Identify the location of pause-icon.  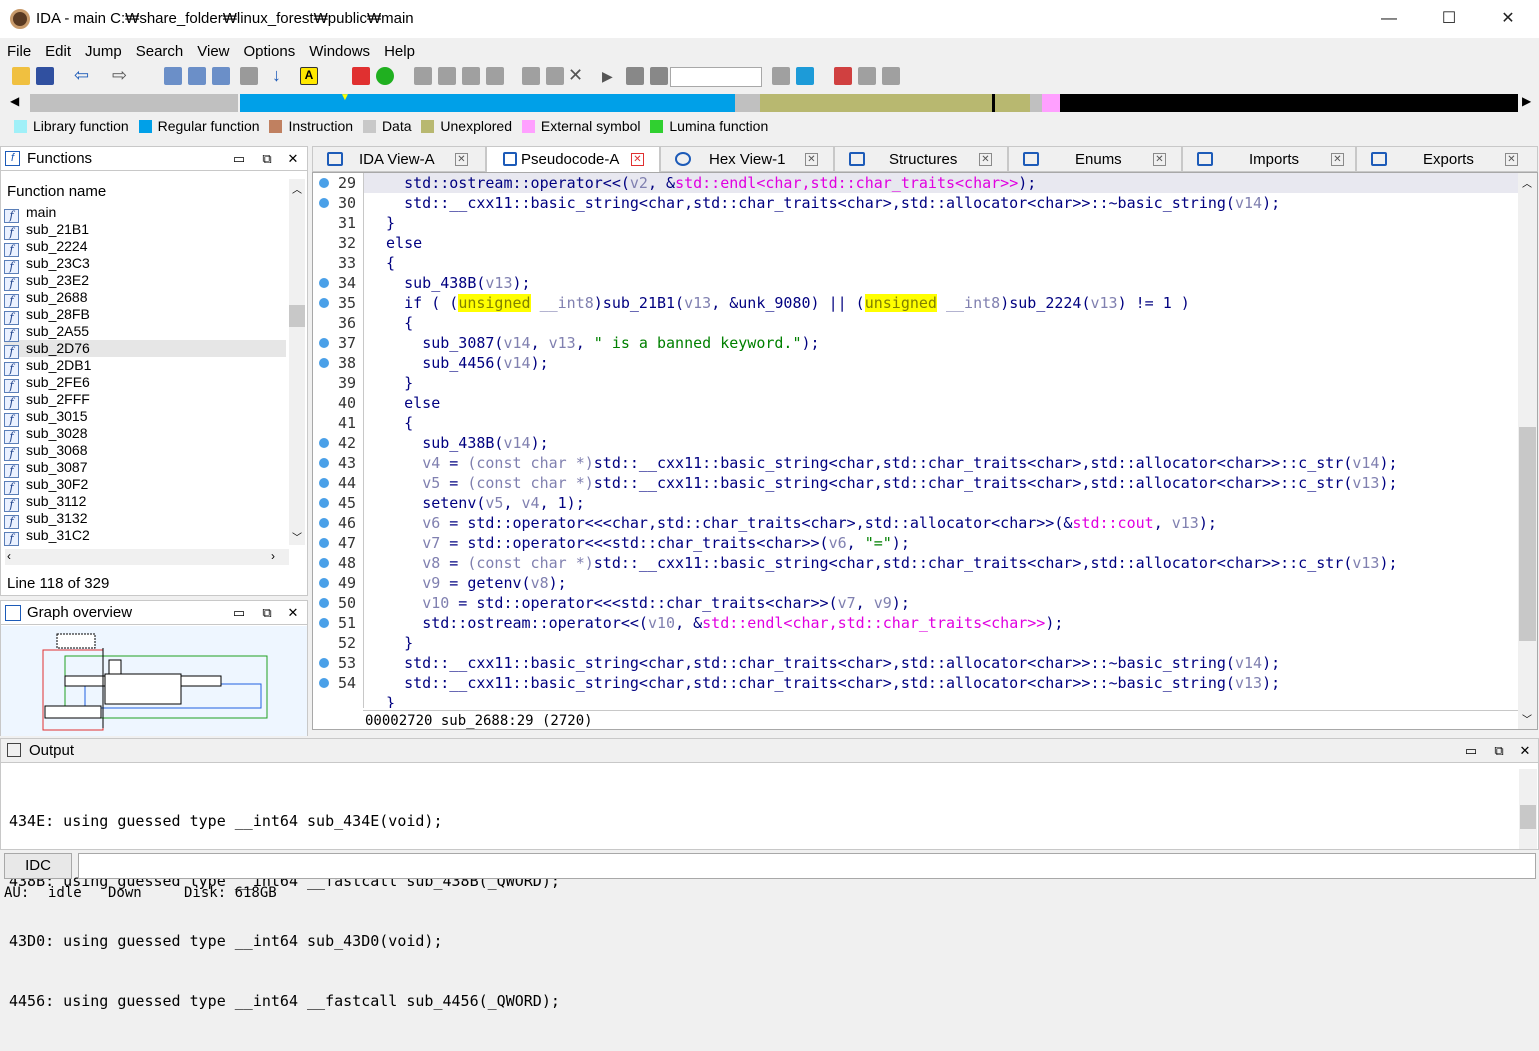
(635, 76).